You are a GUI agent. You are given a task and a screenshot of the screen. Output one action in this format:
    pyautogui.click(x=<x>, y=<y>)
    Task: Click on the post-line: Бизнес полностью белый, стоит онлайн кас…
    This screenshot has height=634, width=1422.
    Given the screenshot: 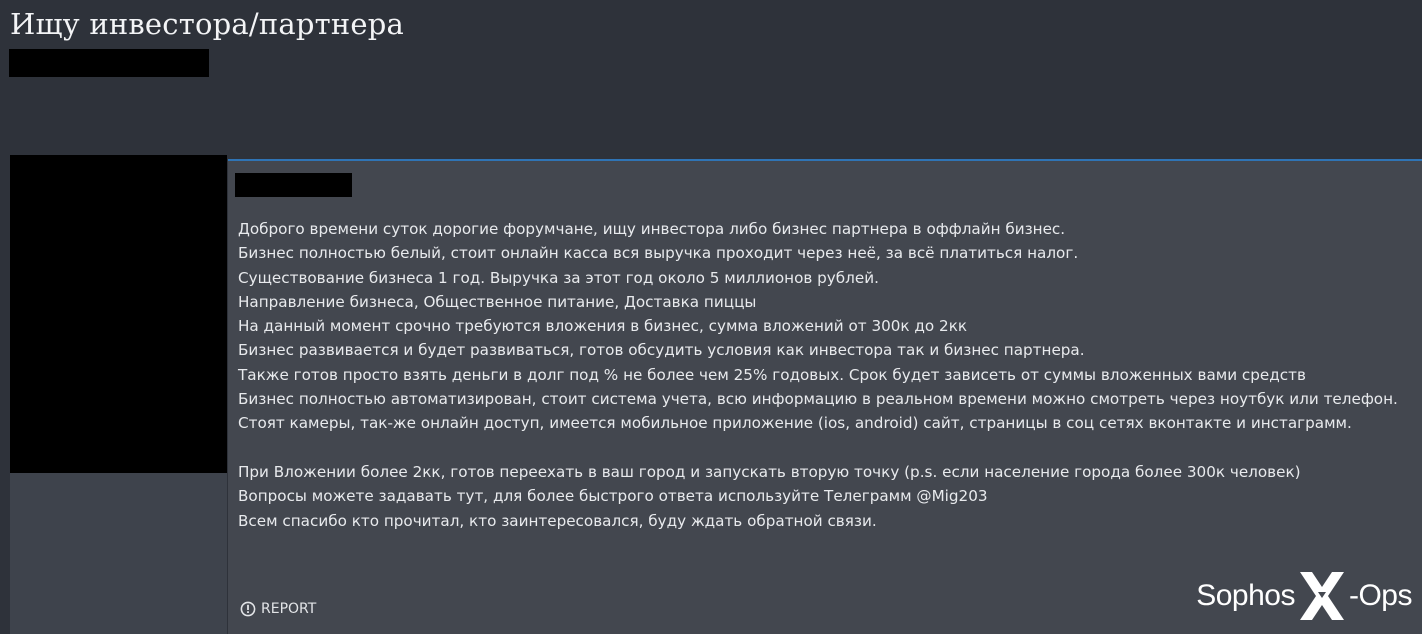 What is the action you would take?
    pyautogui.click(x=658, y=253)
    